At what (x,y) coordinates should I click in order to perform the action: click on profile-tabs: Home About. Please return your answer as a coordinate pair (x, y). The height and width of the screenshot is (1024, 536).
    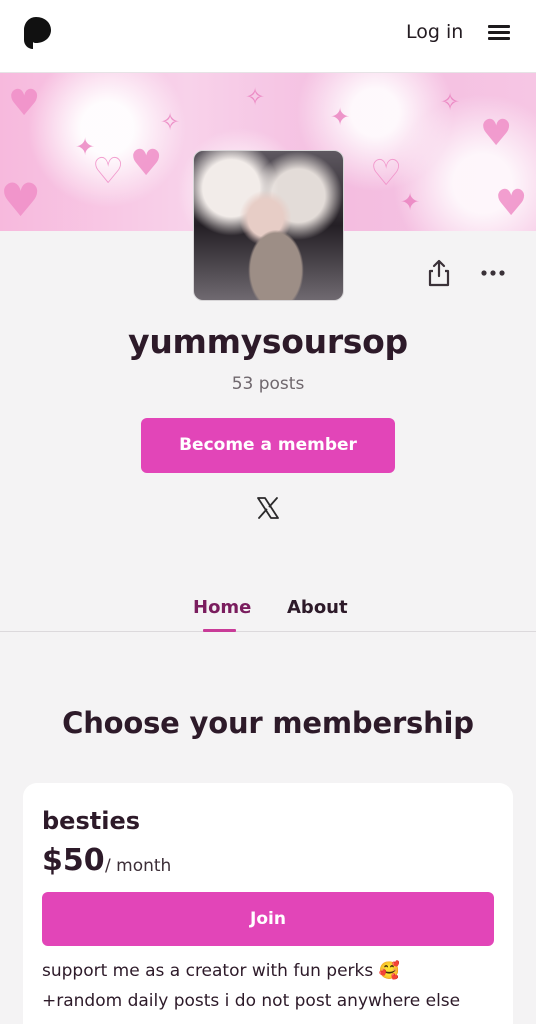
    Looking at the image, I should click on (268, 606).